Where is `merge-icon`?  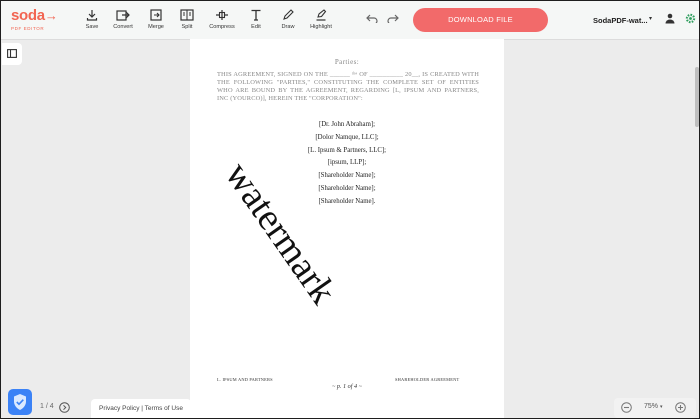 merge-icon is located at coordinates (156, 15).